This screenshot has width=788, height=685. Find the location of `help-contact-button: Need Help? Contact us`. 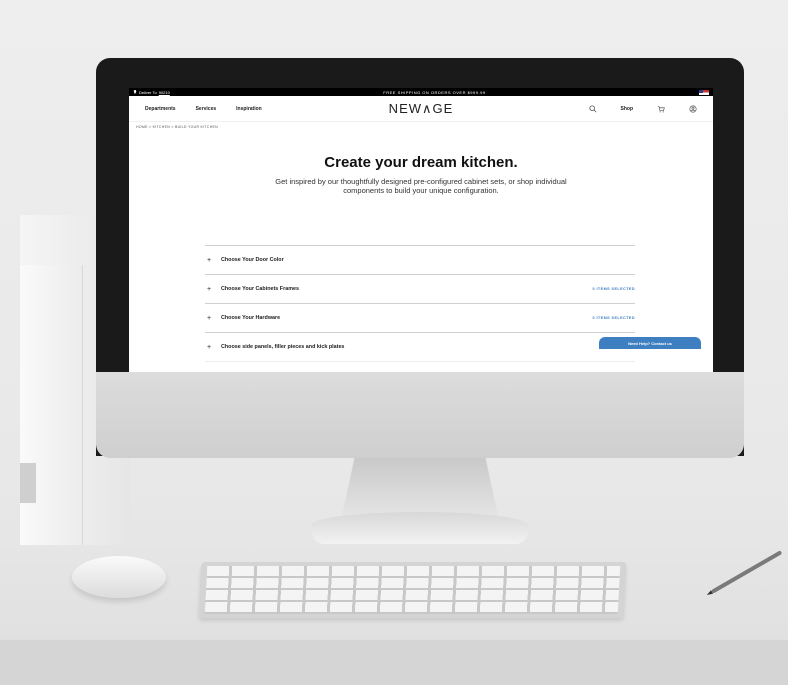

help-contact-button: Need Help? Contact us is located at coordinates (650, 343).